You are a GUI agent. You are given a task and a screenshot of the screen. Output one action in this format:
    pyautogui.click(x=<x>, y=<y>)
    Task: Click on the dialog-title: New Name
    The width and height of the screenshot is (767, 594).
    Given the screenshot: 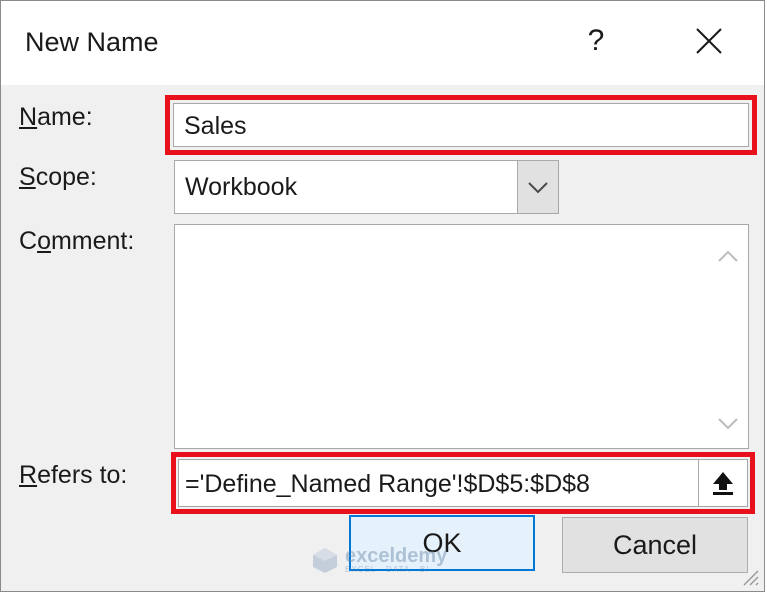 What is the action you would take?
    pyautogui.click(x=92, y=42)
    